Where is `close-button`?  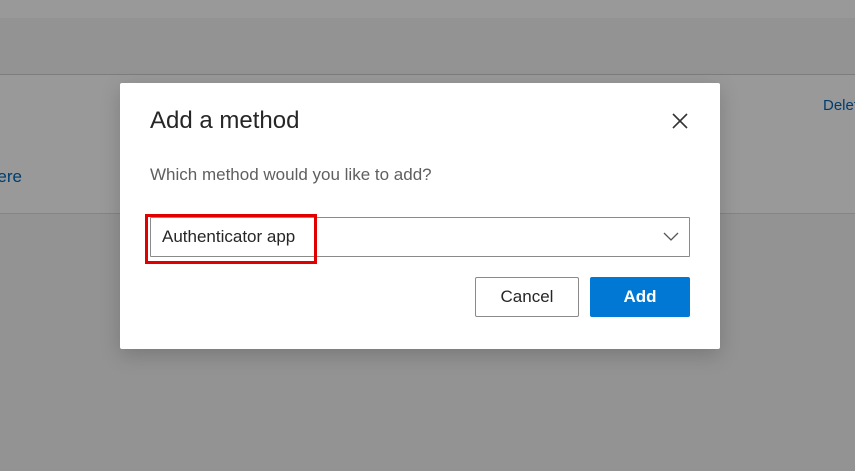
close-button is located at coordinates (680, 121).